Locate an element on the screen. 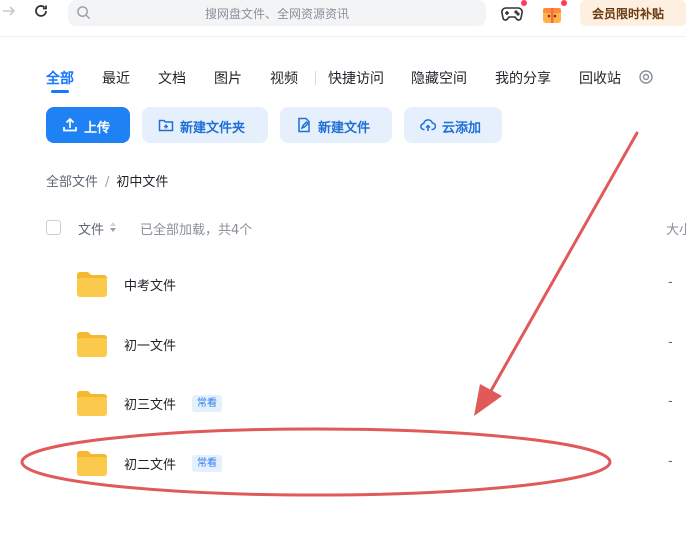 The height and width of the screenshot is (543, 686). load-status-text: 已全部加载，共4个 is located at coordinates (196, 230).